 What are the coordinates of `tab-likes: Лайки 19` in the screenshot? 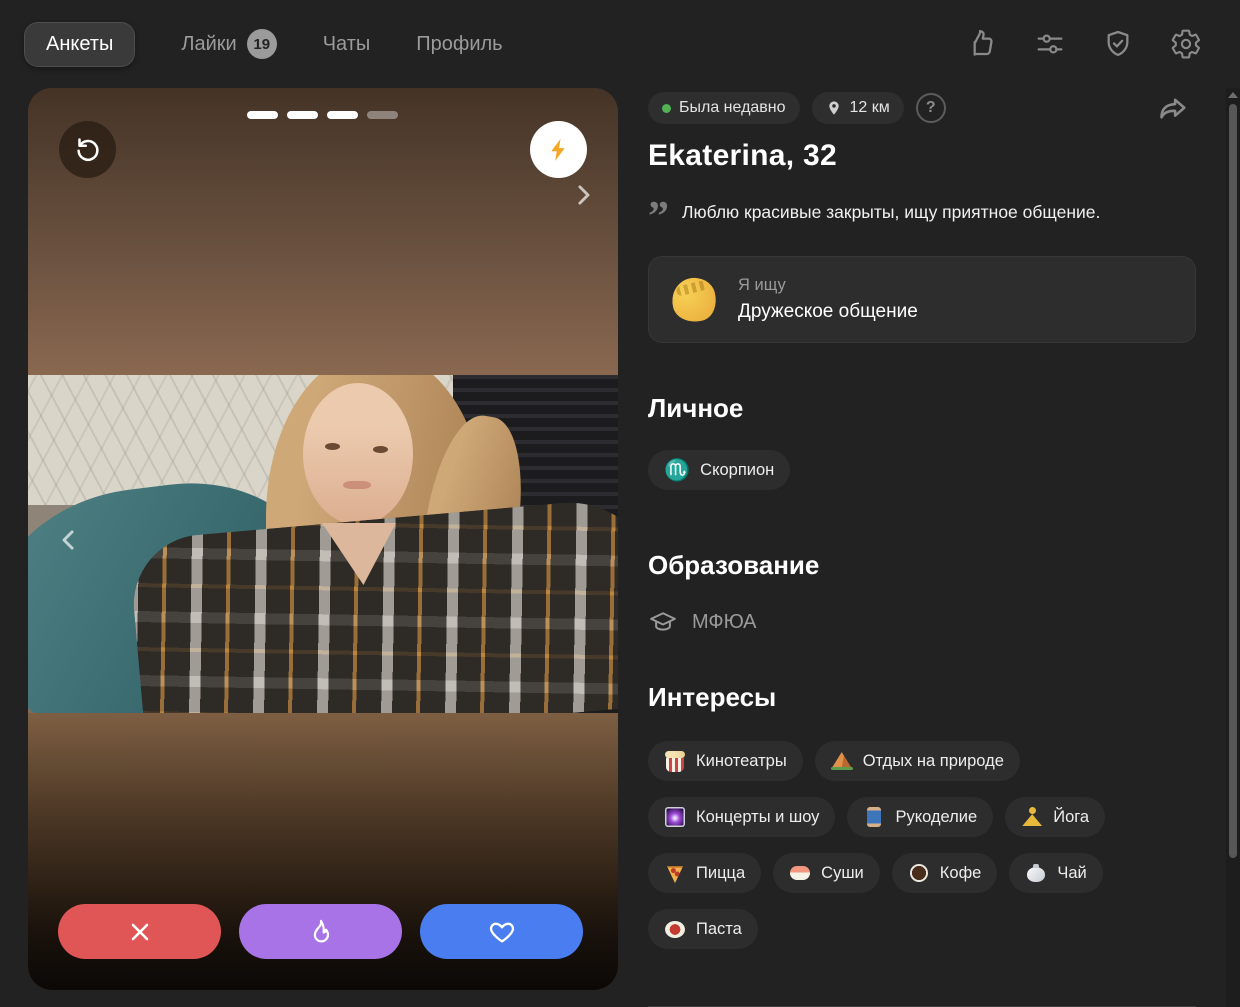 It's located at (229, 44).